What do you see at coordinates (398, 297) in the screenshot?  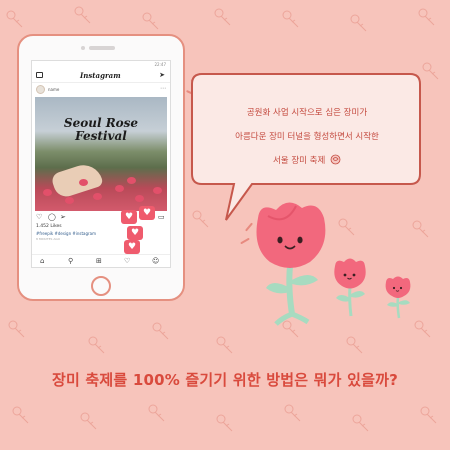 I see `small-rose-character` at bounding box center [398, 297].